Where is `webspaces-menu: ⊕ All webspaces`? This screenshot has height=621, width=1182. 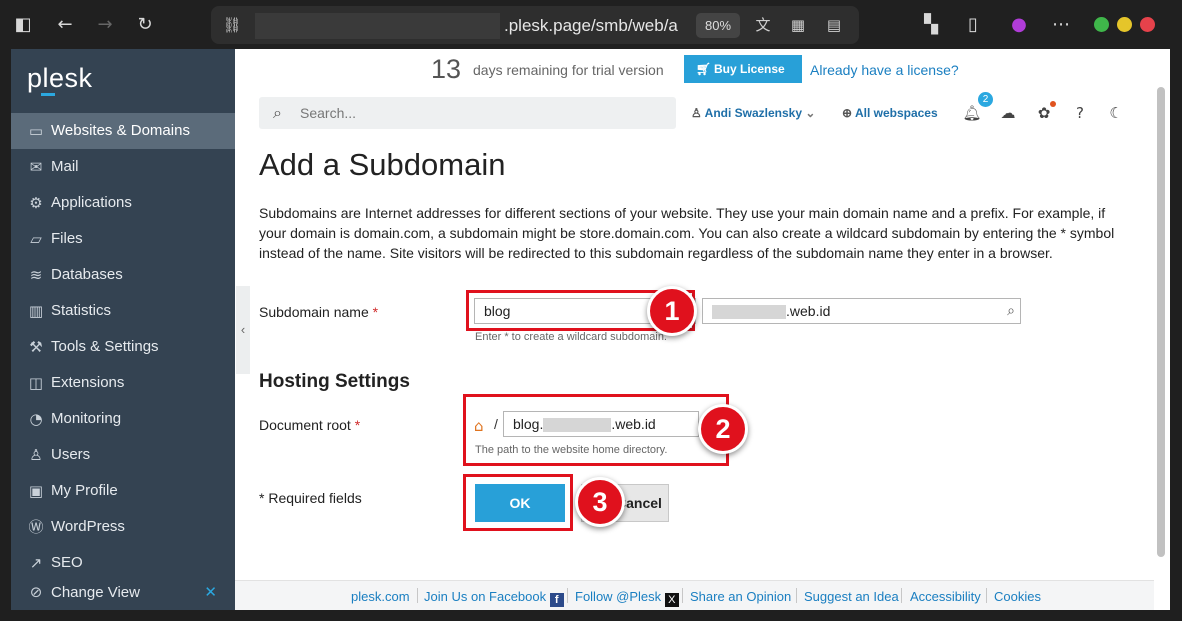
webspaces-menu: ⊕ All webspaces is located at coordinates (890, 113).